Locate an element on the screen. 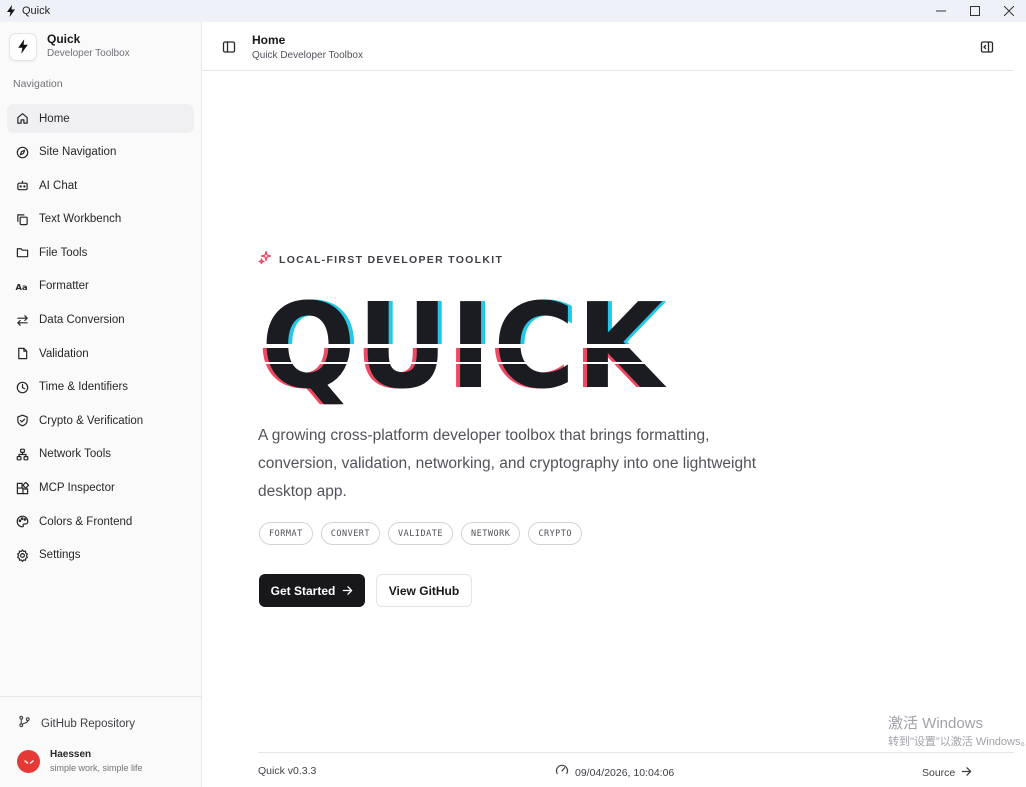  watermark-title: 激活 Windows is located at coordinates (936, 723).